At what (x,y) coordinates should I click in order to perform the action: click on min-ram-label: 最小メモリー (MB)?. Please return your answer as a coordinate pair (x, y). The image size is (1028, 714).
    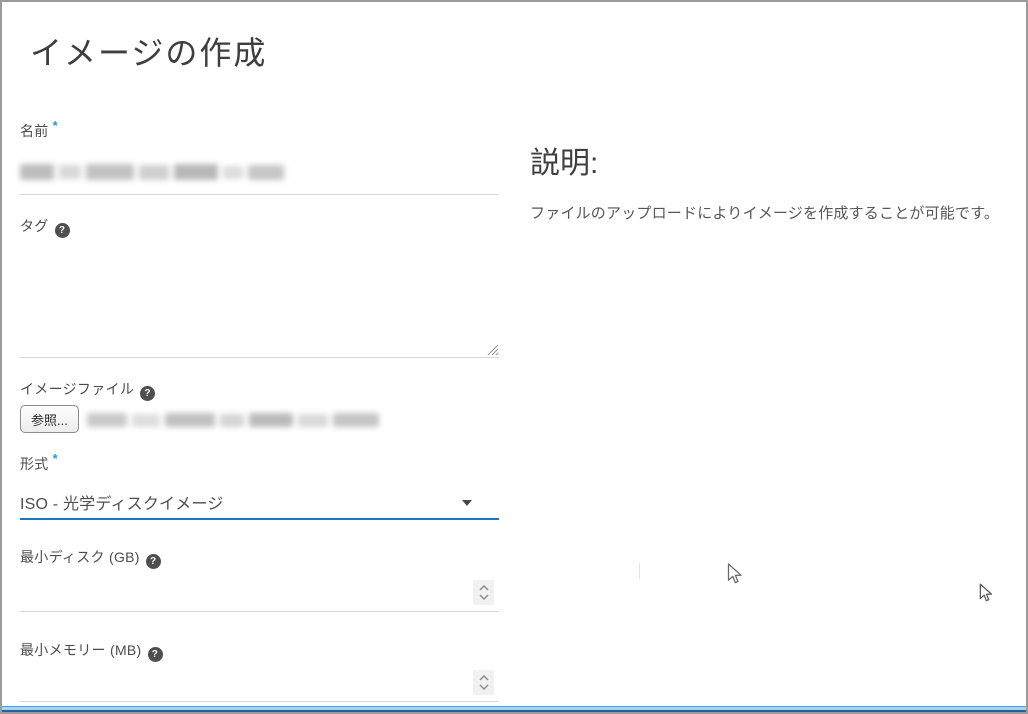
    Looking at the image, I should click on (91, 651).